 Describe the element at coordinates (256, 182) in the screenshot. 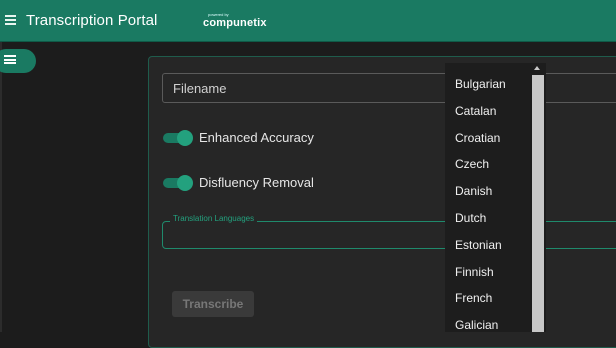

I see `disfluency-removal-label: Disfluency Removal` at that location.